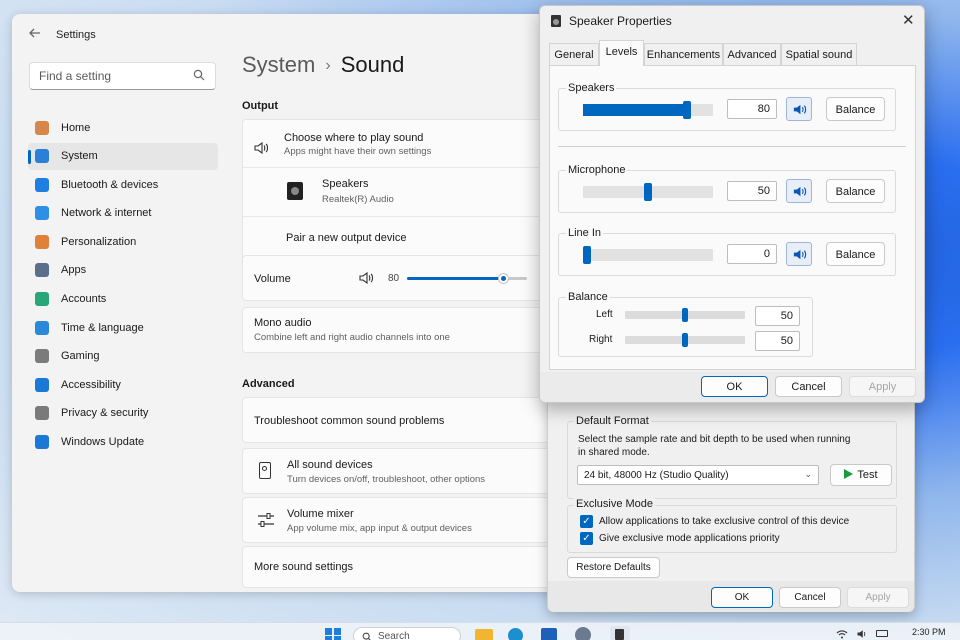 This screenshot has width=960, height=640. I want to click on home-icon, so click(42, 127).